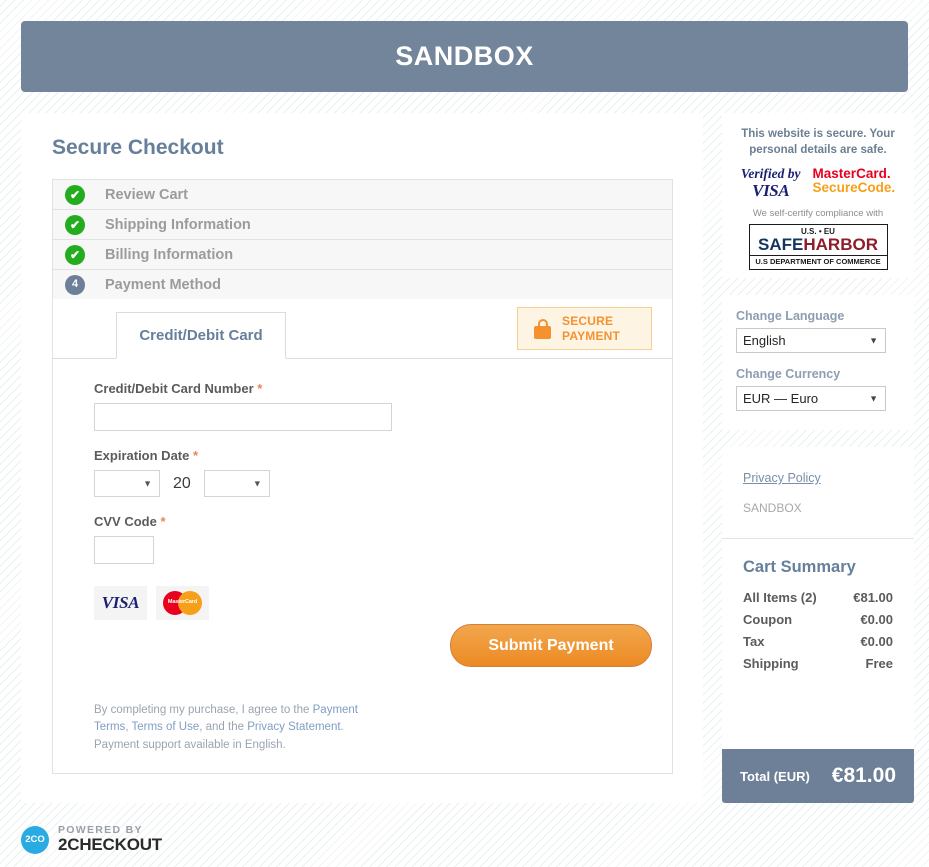 Image resolution: width=929 pixels, height=867 pixels. Describe the element at coordinates (223, 727) in the screenshot. I see `legal-text-3: , and the` at that location.